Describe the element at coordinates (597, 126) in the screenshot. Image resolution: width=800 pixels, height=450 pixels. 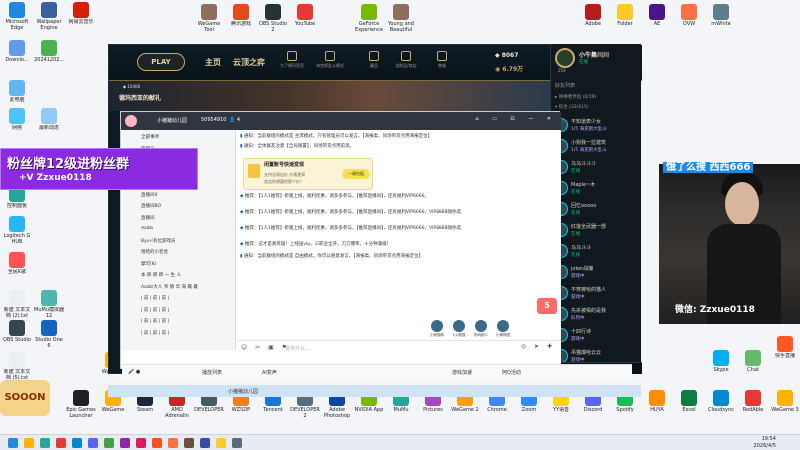
I see `friend-row: 不知道表少女 1/5 海克斯大乱斗` at that location.